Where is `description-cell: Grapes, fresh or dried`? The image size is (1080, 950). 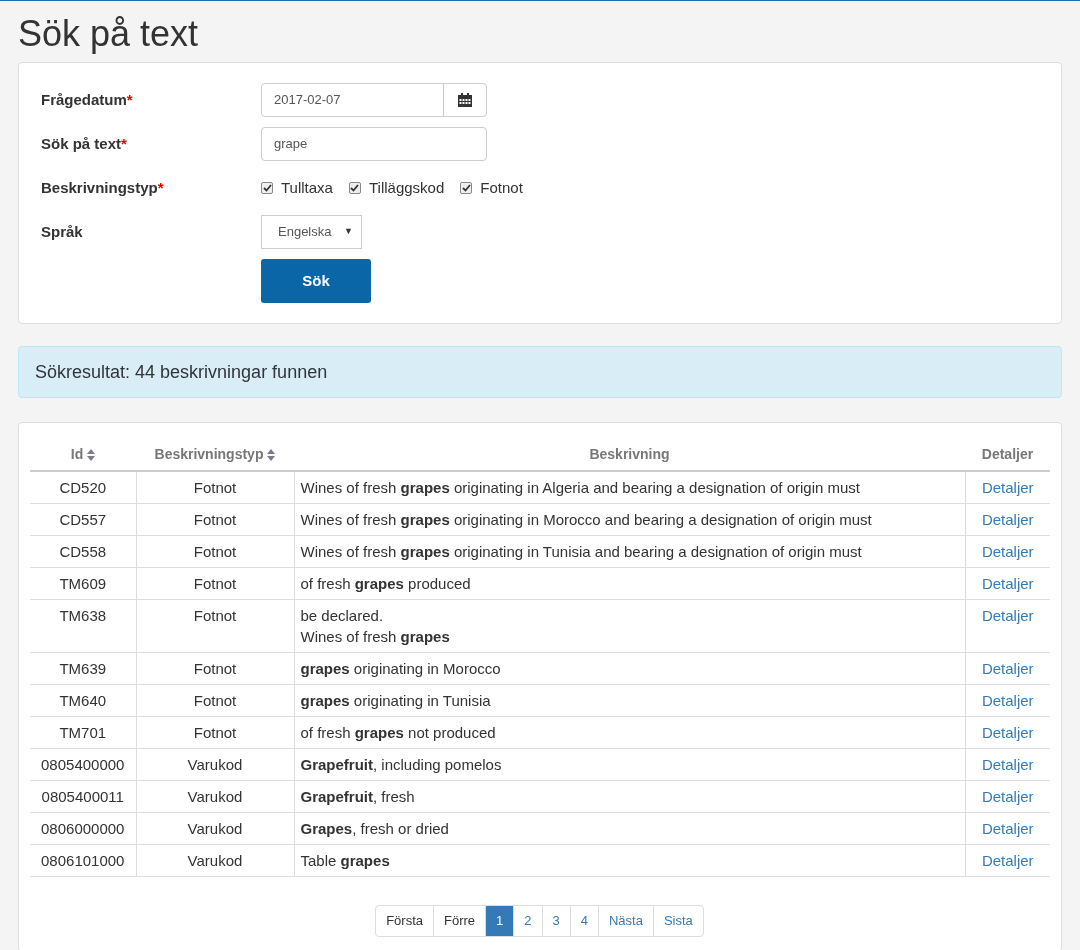
description-cell: Grapes, fresh or dried is located at coordinates (374, 828).